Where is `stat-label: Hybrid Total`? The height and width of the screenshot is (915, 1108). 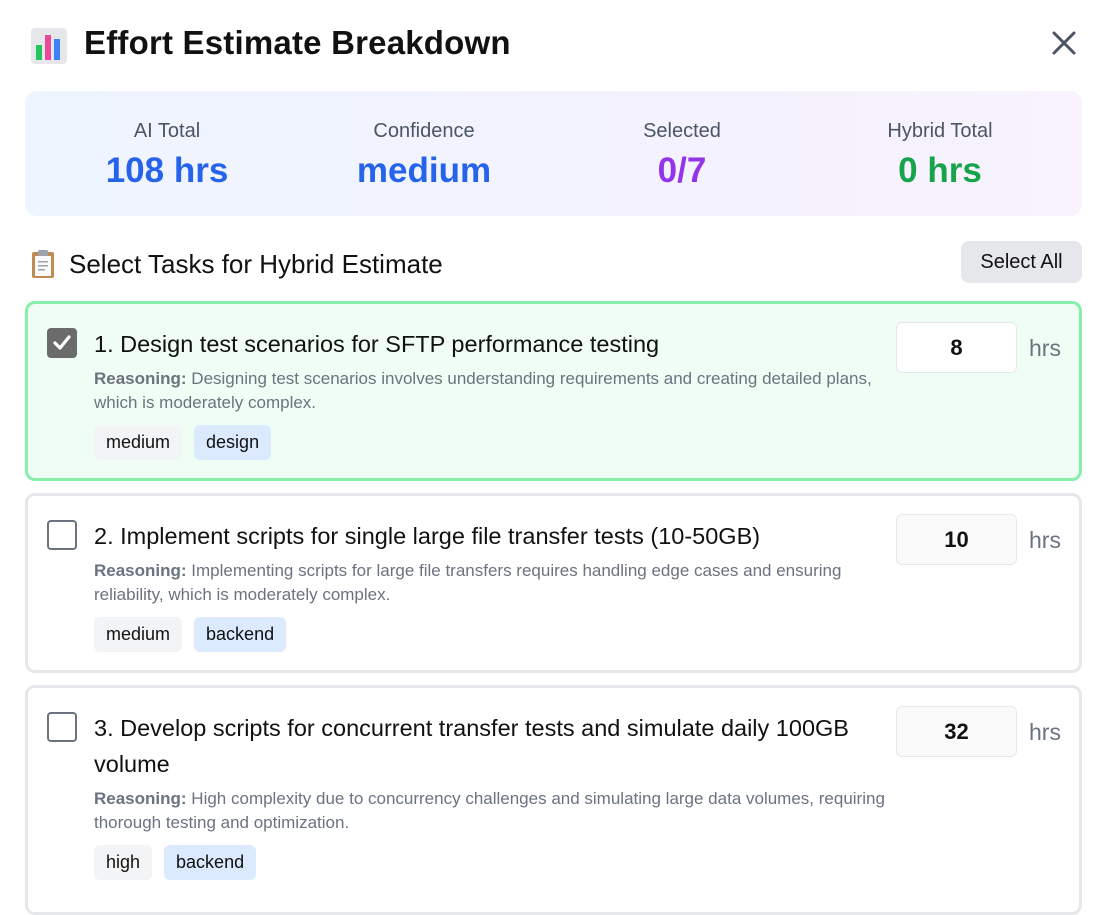
stat-label: Hybrid Total is located at coordinates (940, 131).